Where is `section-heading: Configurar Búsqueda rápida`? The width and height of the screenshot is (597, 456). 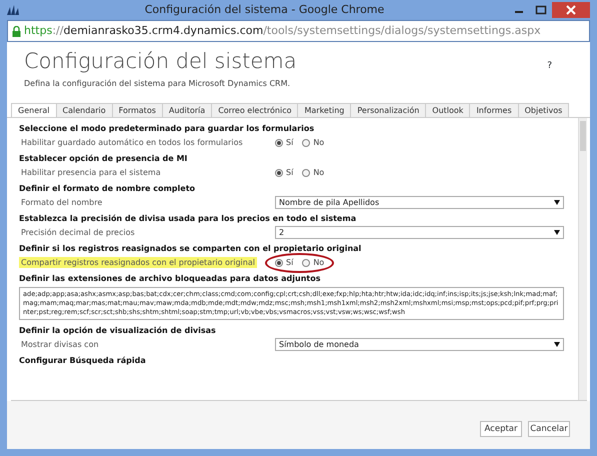 section-heading: Configurar Búsqueda rápida is located at coordinates (83, 360).